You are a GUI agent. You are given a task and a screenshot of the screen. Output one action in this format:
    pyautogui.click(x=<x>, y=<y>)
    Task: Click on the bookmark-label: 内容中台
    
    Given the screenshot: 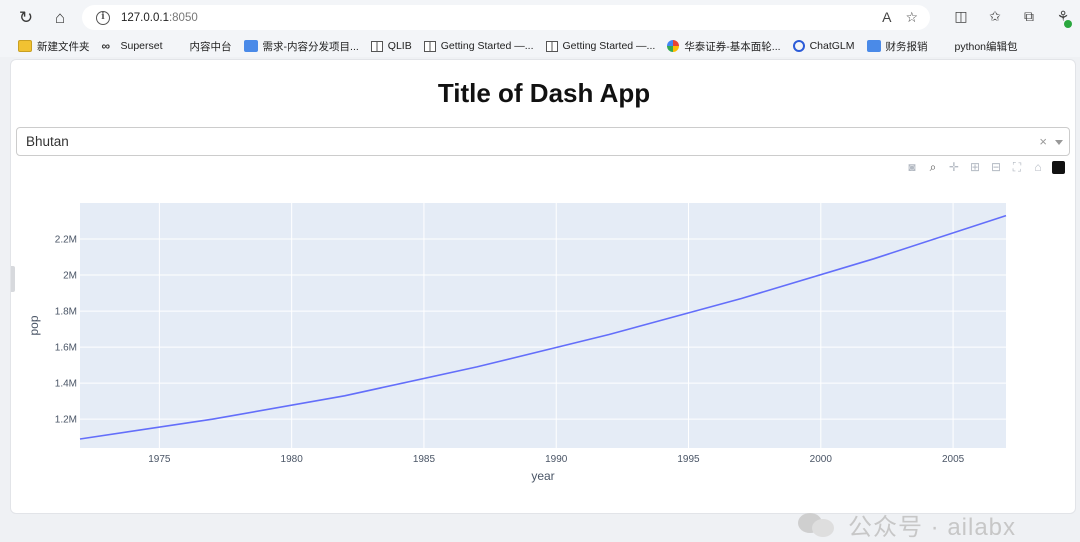 What is the action you would take?
    pyautogui.click(x=210, y=46)
    